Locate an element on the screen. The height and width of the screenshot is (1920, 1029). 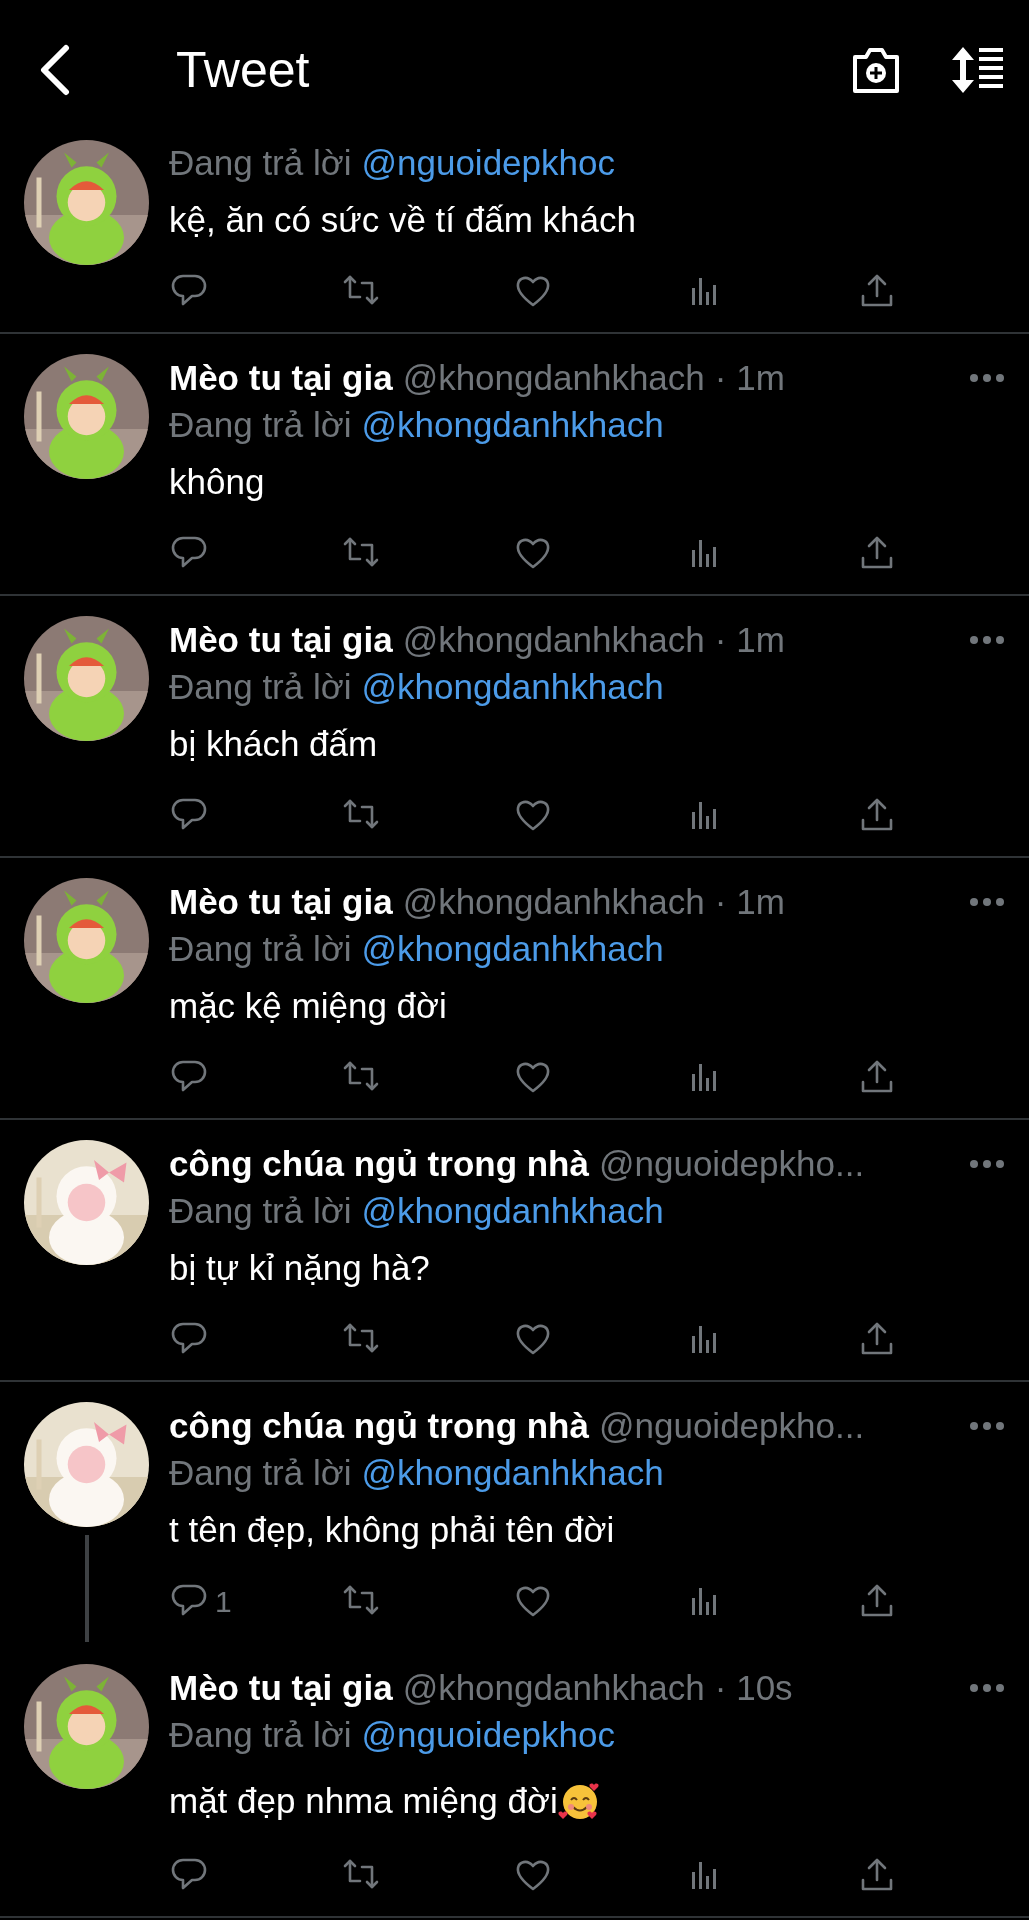
back-icon is located at coordinates (55, 70).